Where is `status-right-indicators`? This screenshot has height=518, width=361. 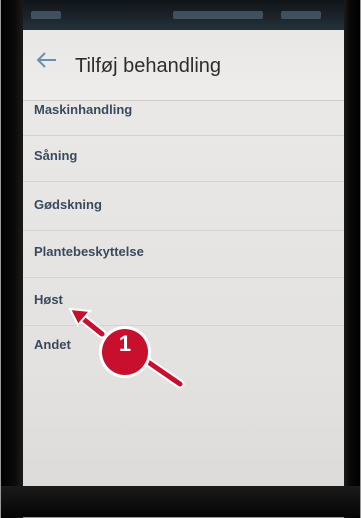
status-right-indicators is located at coordinates (218, 15).